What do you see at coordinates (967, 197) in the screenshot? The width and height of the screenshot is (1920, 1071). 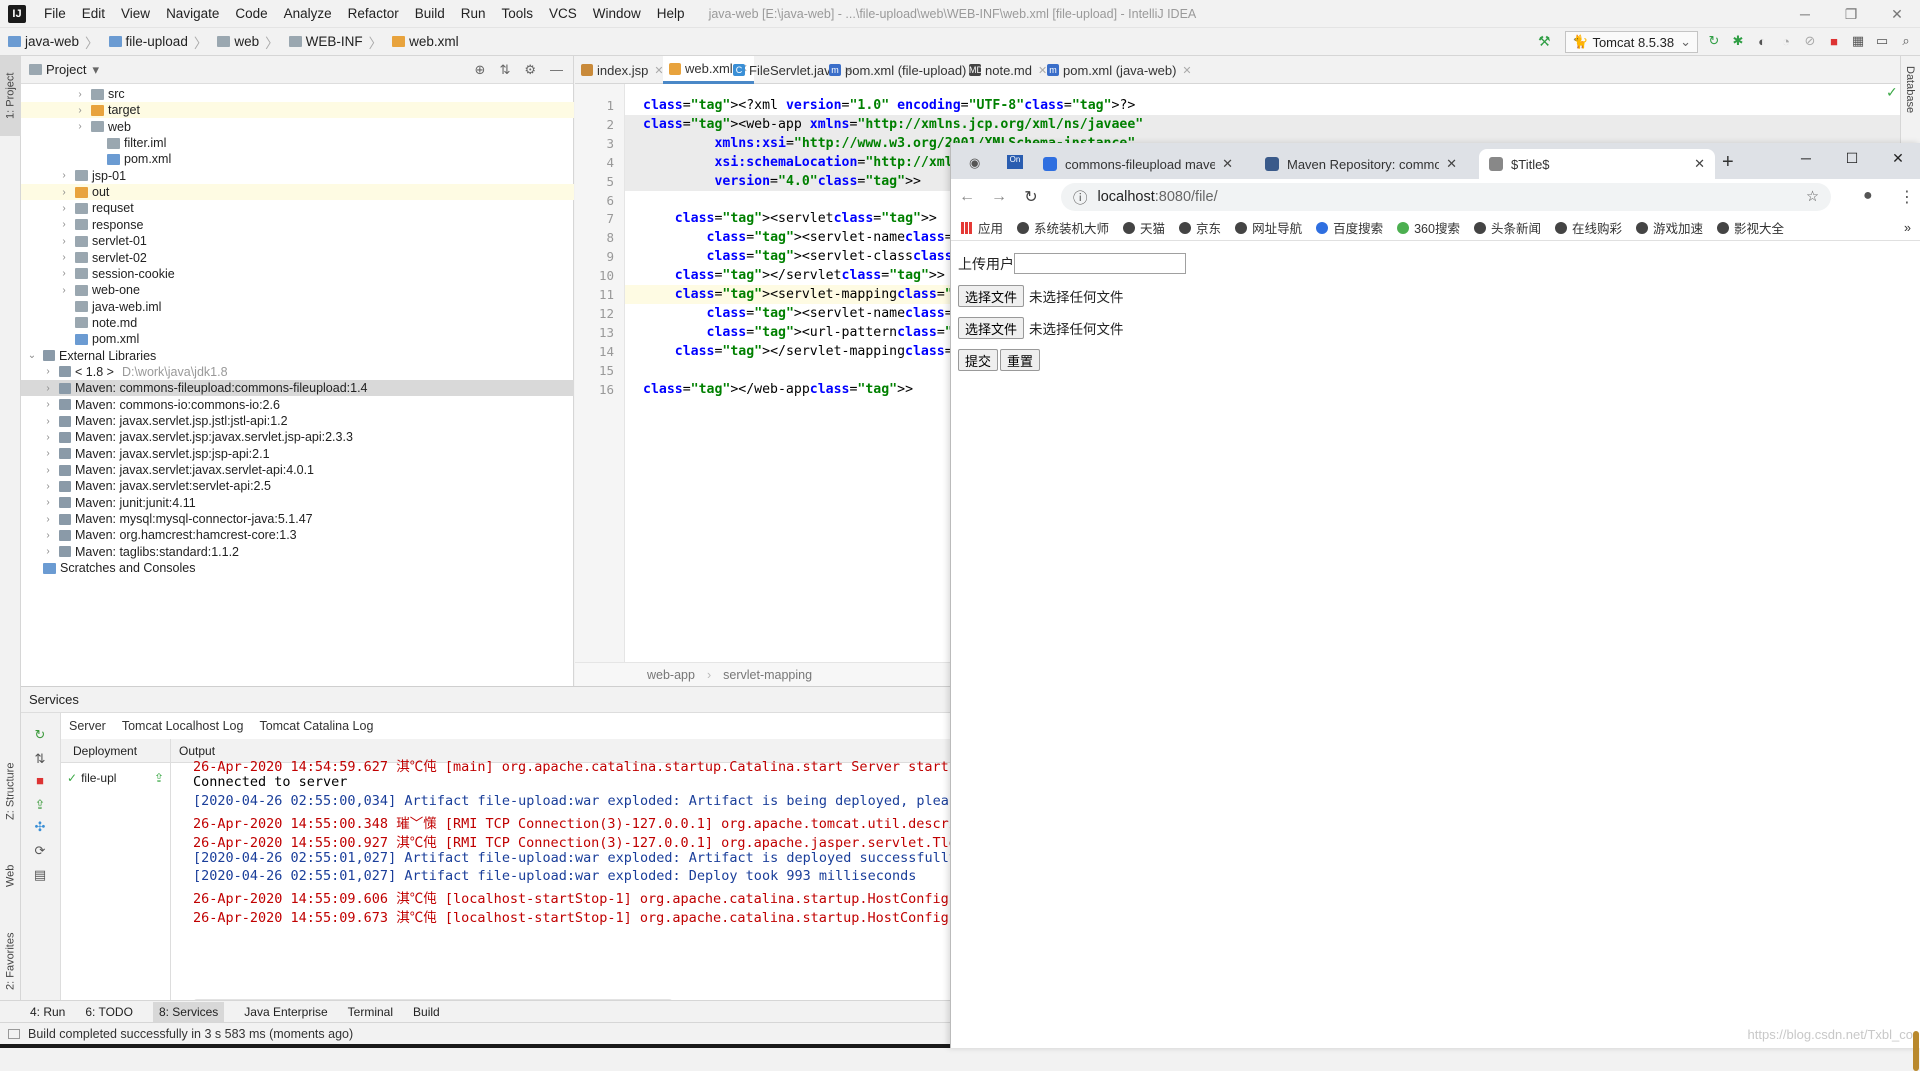 I see `back-icon: ←` at bounding box center [967, 197].